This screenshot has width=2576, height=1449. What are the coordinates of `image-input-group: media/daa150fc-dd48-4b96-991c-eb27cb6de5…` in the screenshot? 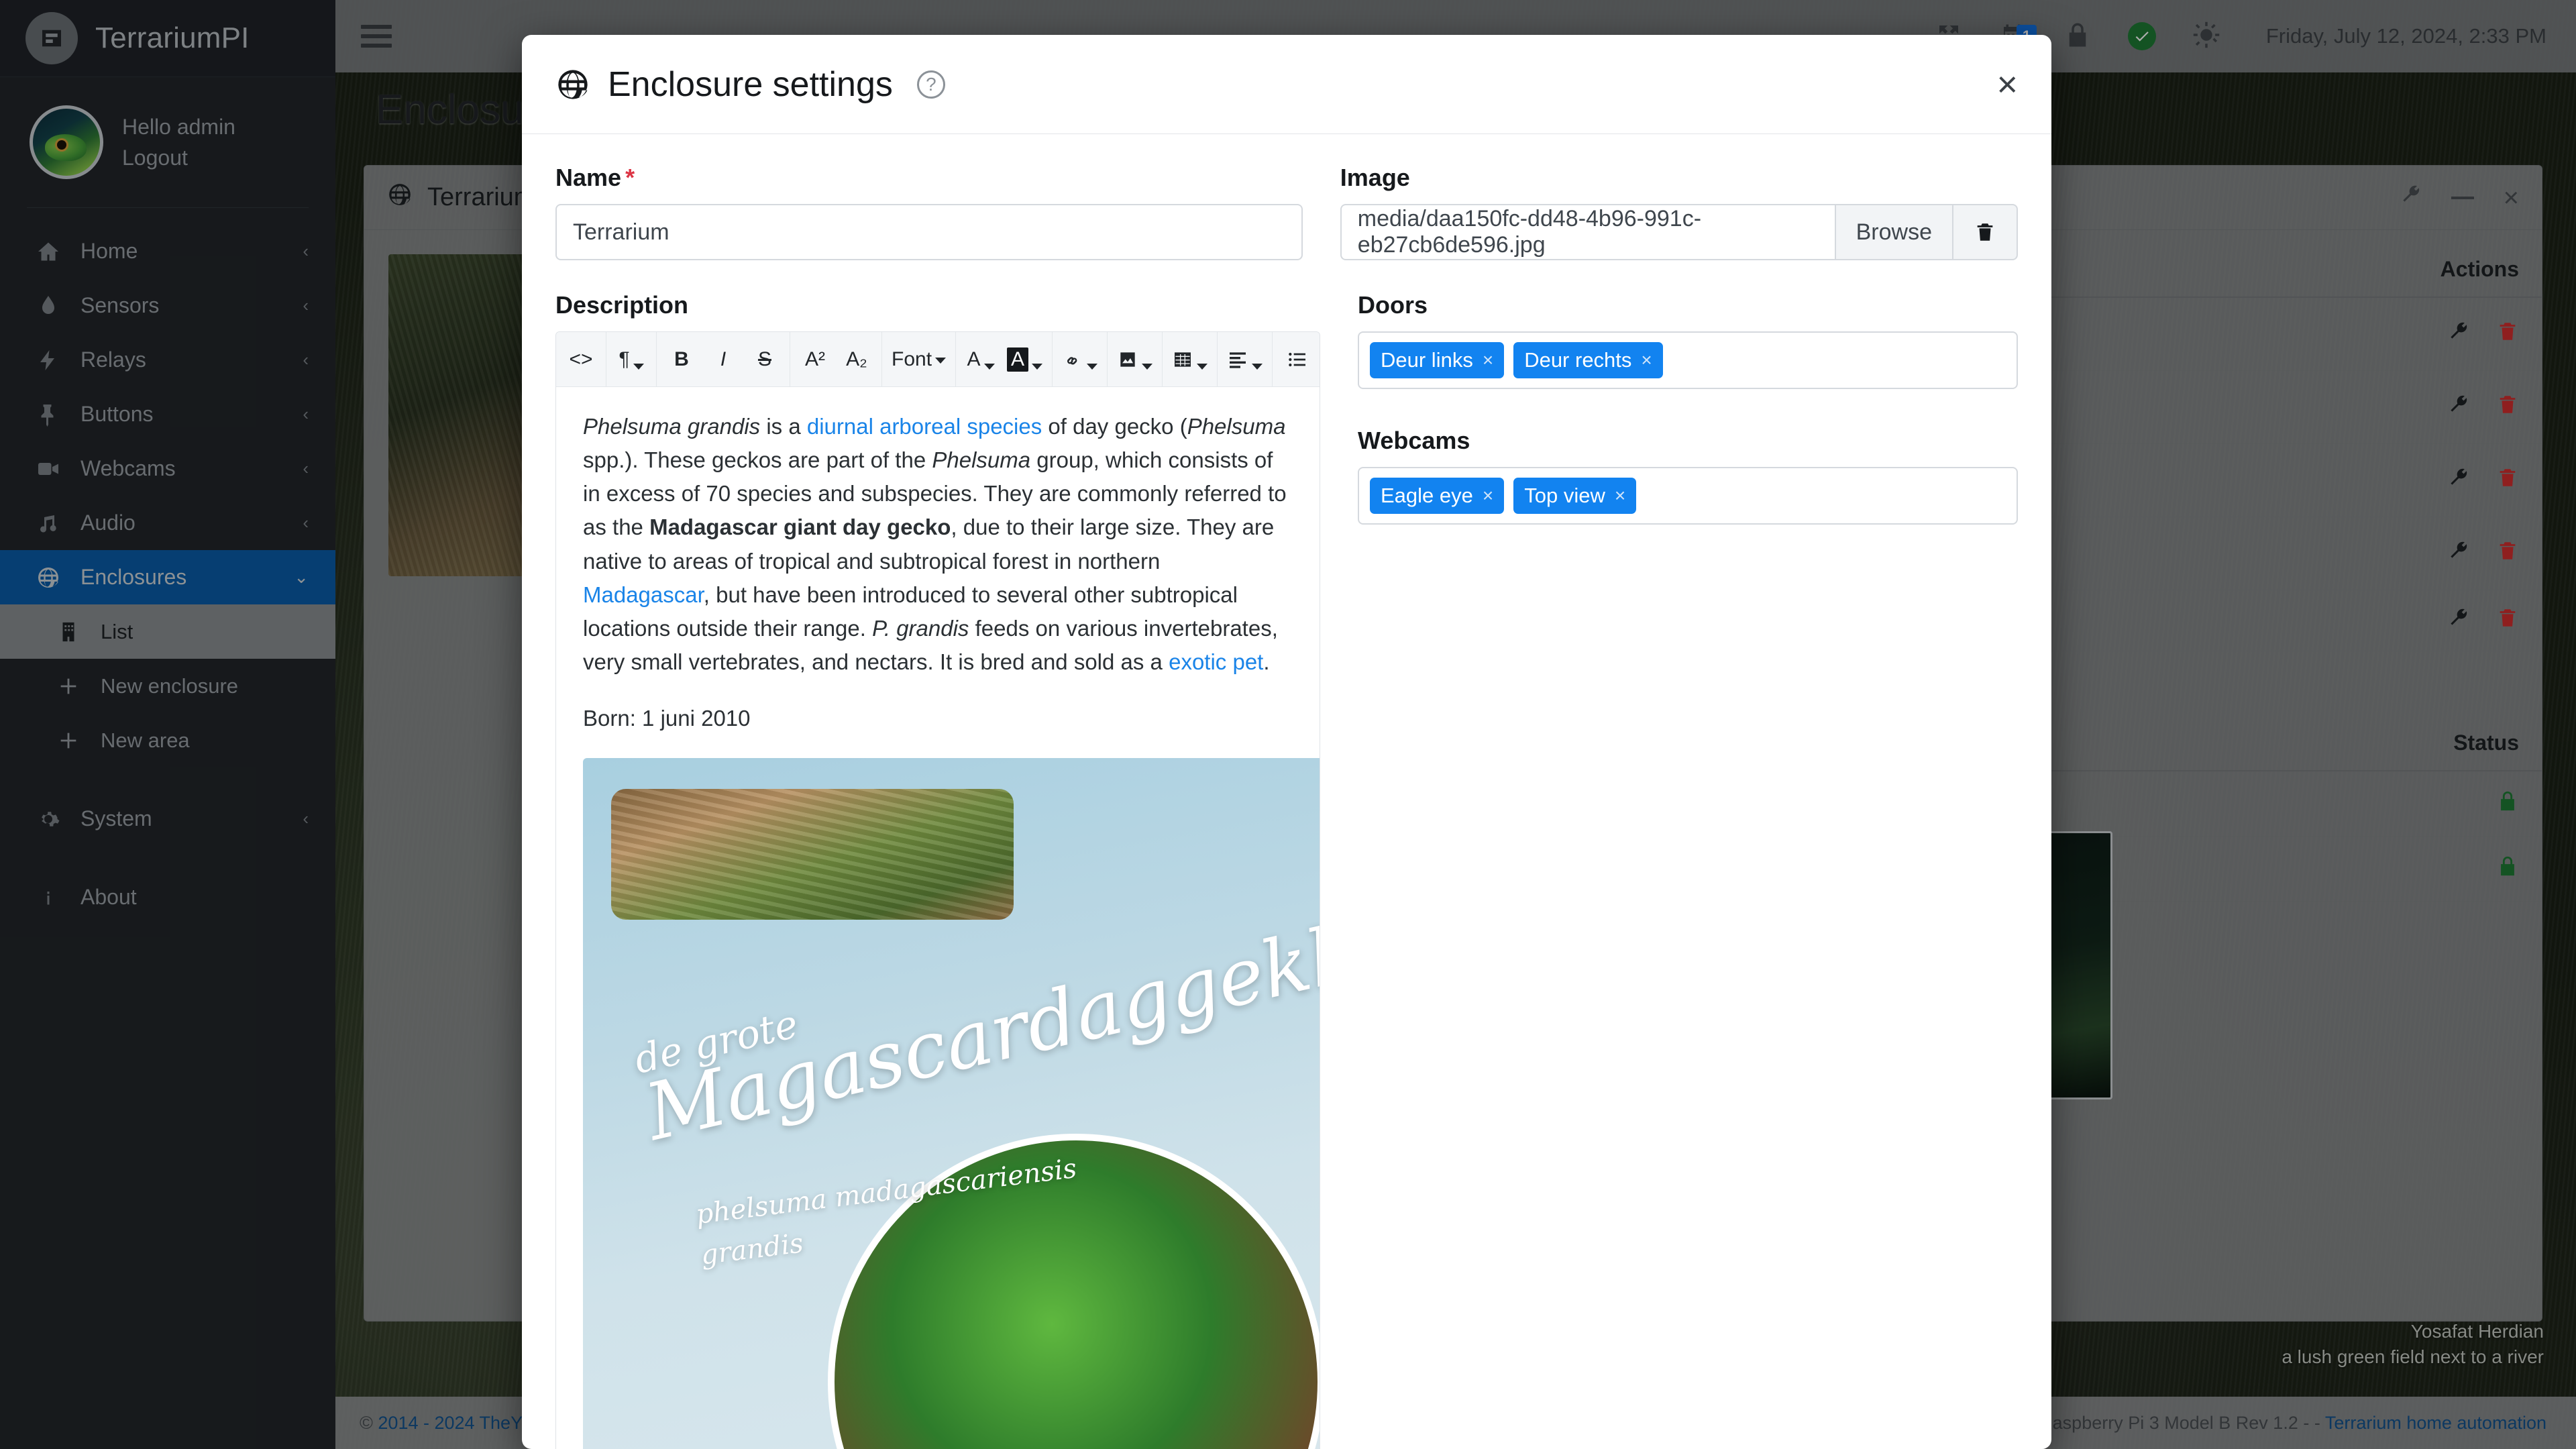 It's located at (1679, 232).